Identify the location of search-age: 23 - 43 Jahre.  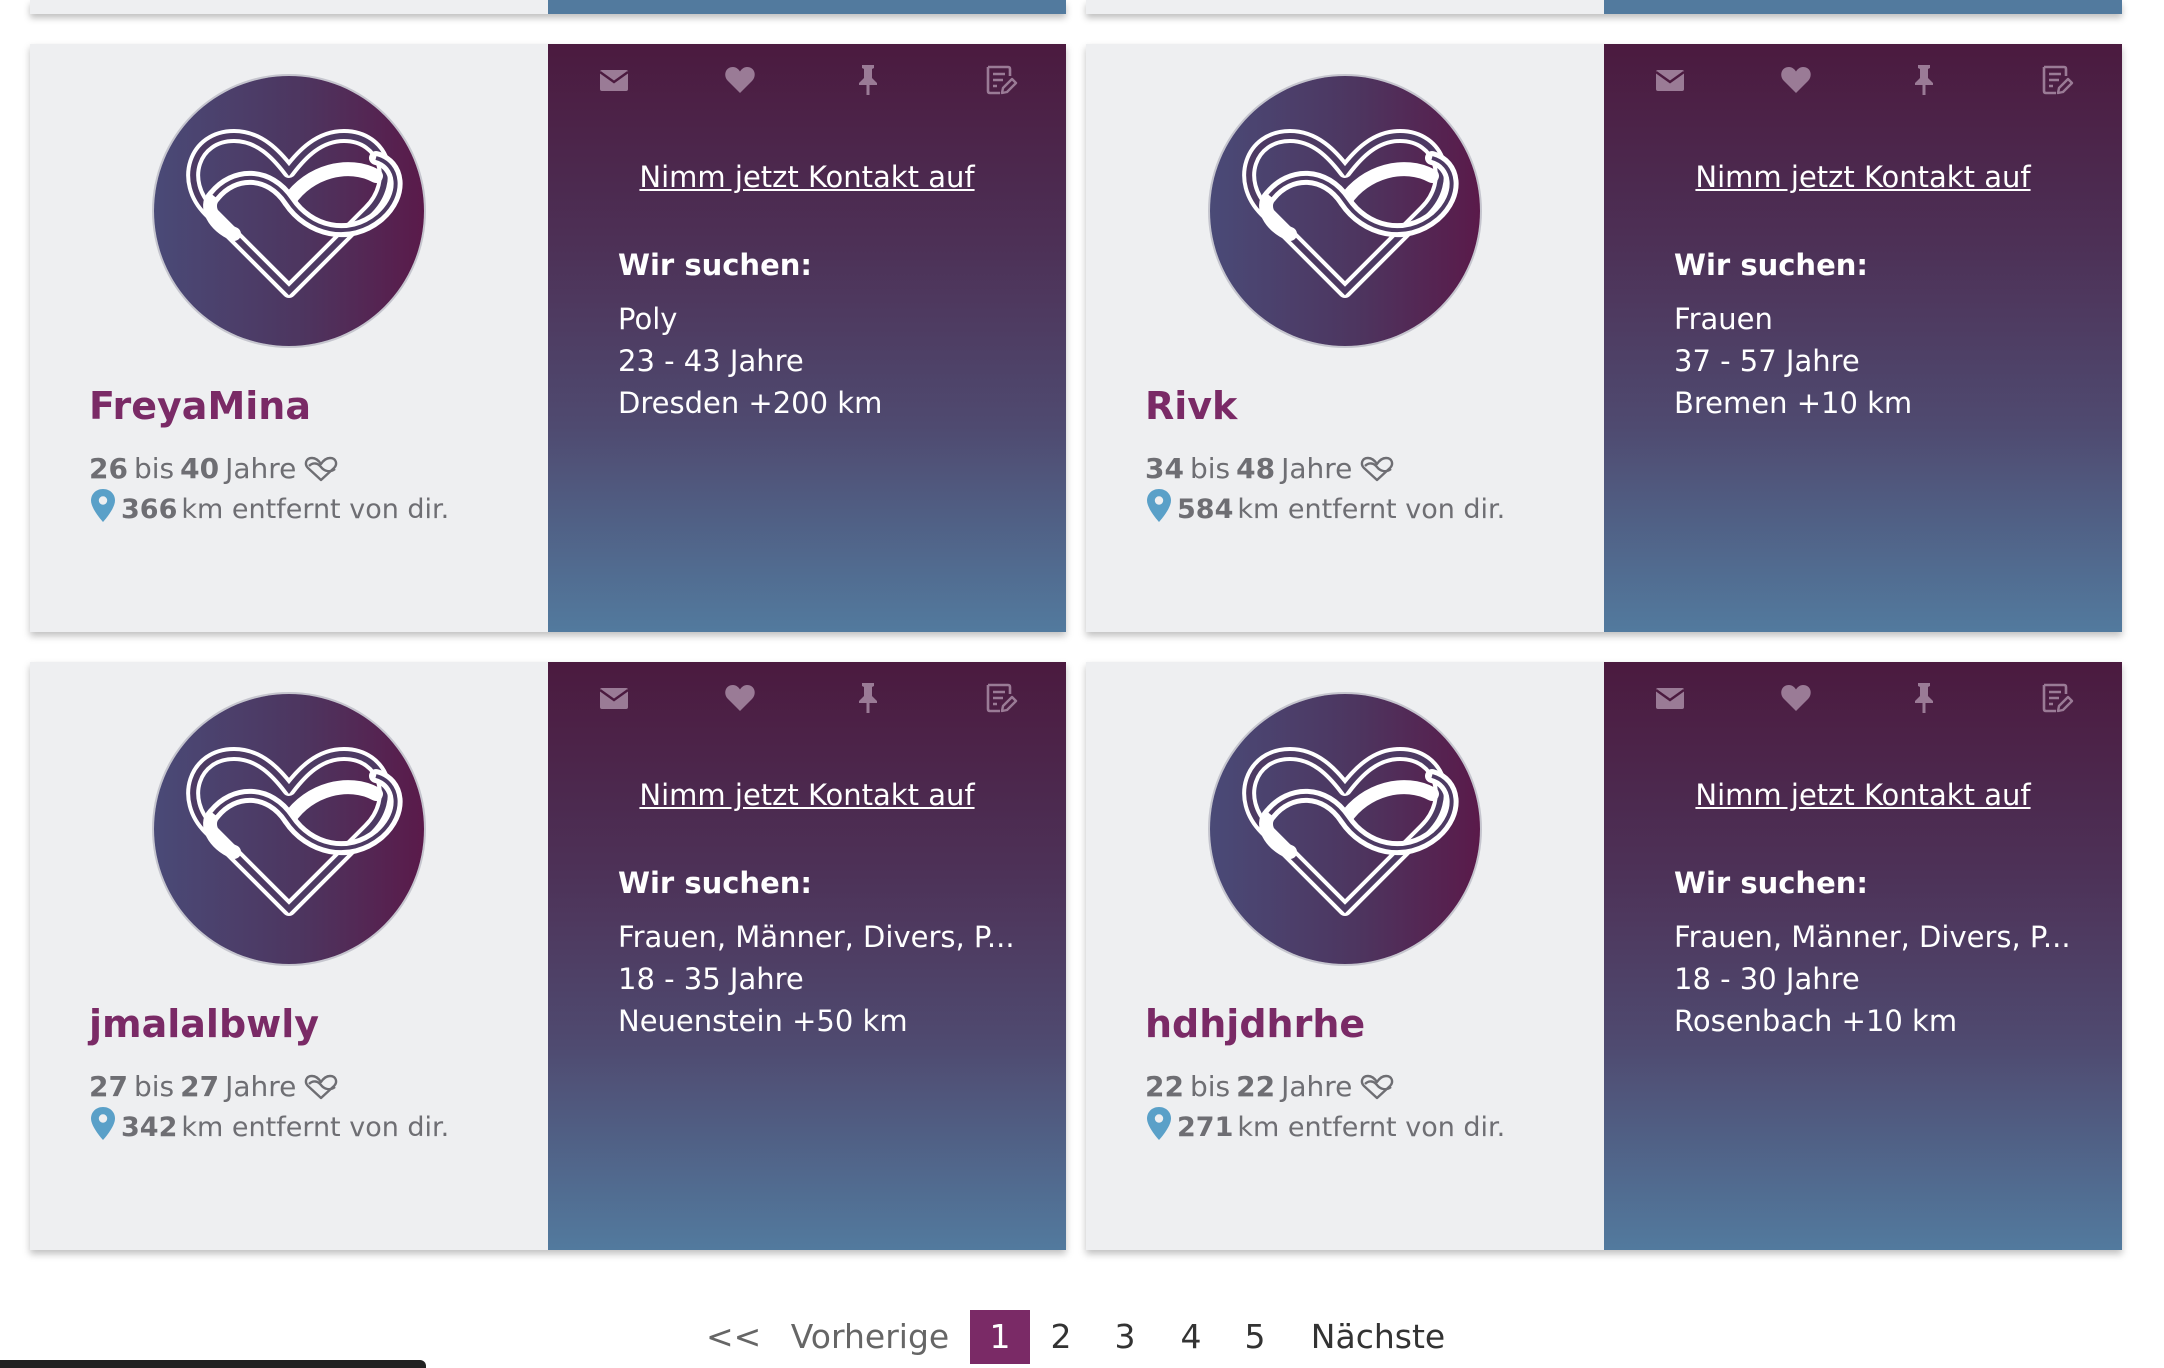
(711, 361).